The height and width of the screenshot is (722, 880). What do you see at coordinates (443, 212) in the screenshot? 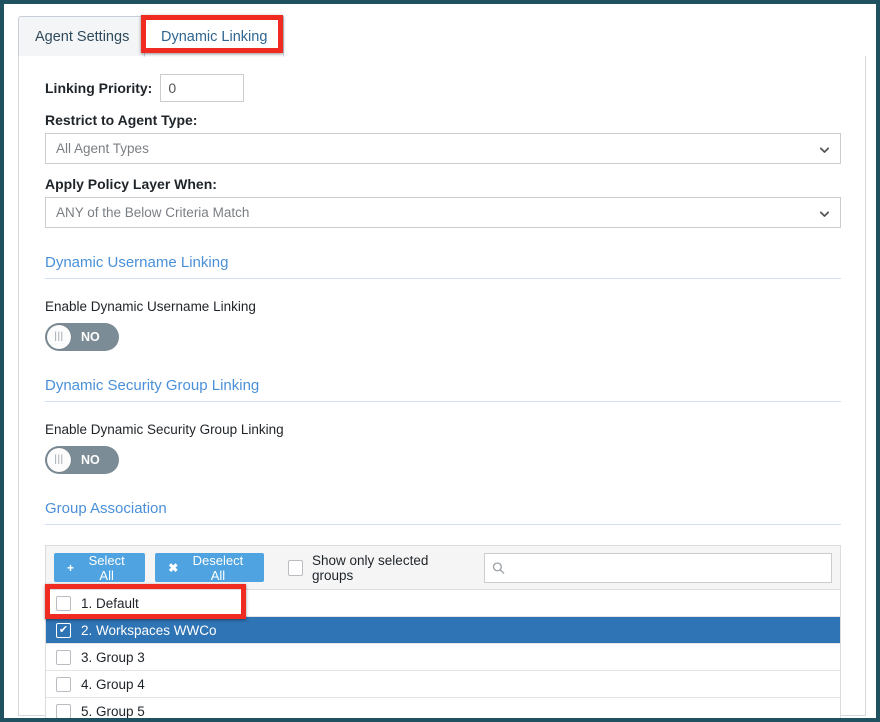
I see `apply-policy-layer-select: ANY of the Below Criteria Match` at bounding box center [443, 212].